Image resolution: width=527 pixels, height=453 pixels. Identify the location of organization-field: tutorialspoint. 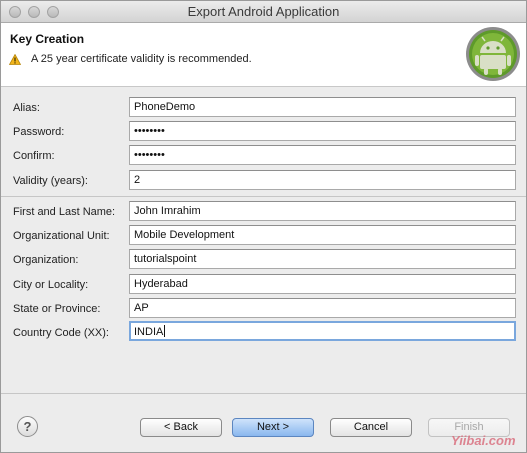
(322, 259).